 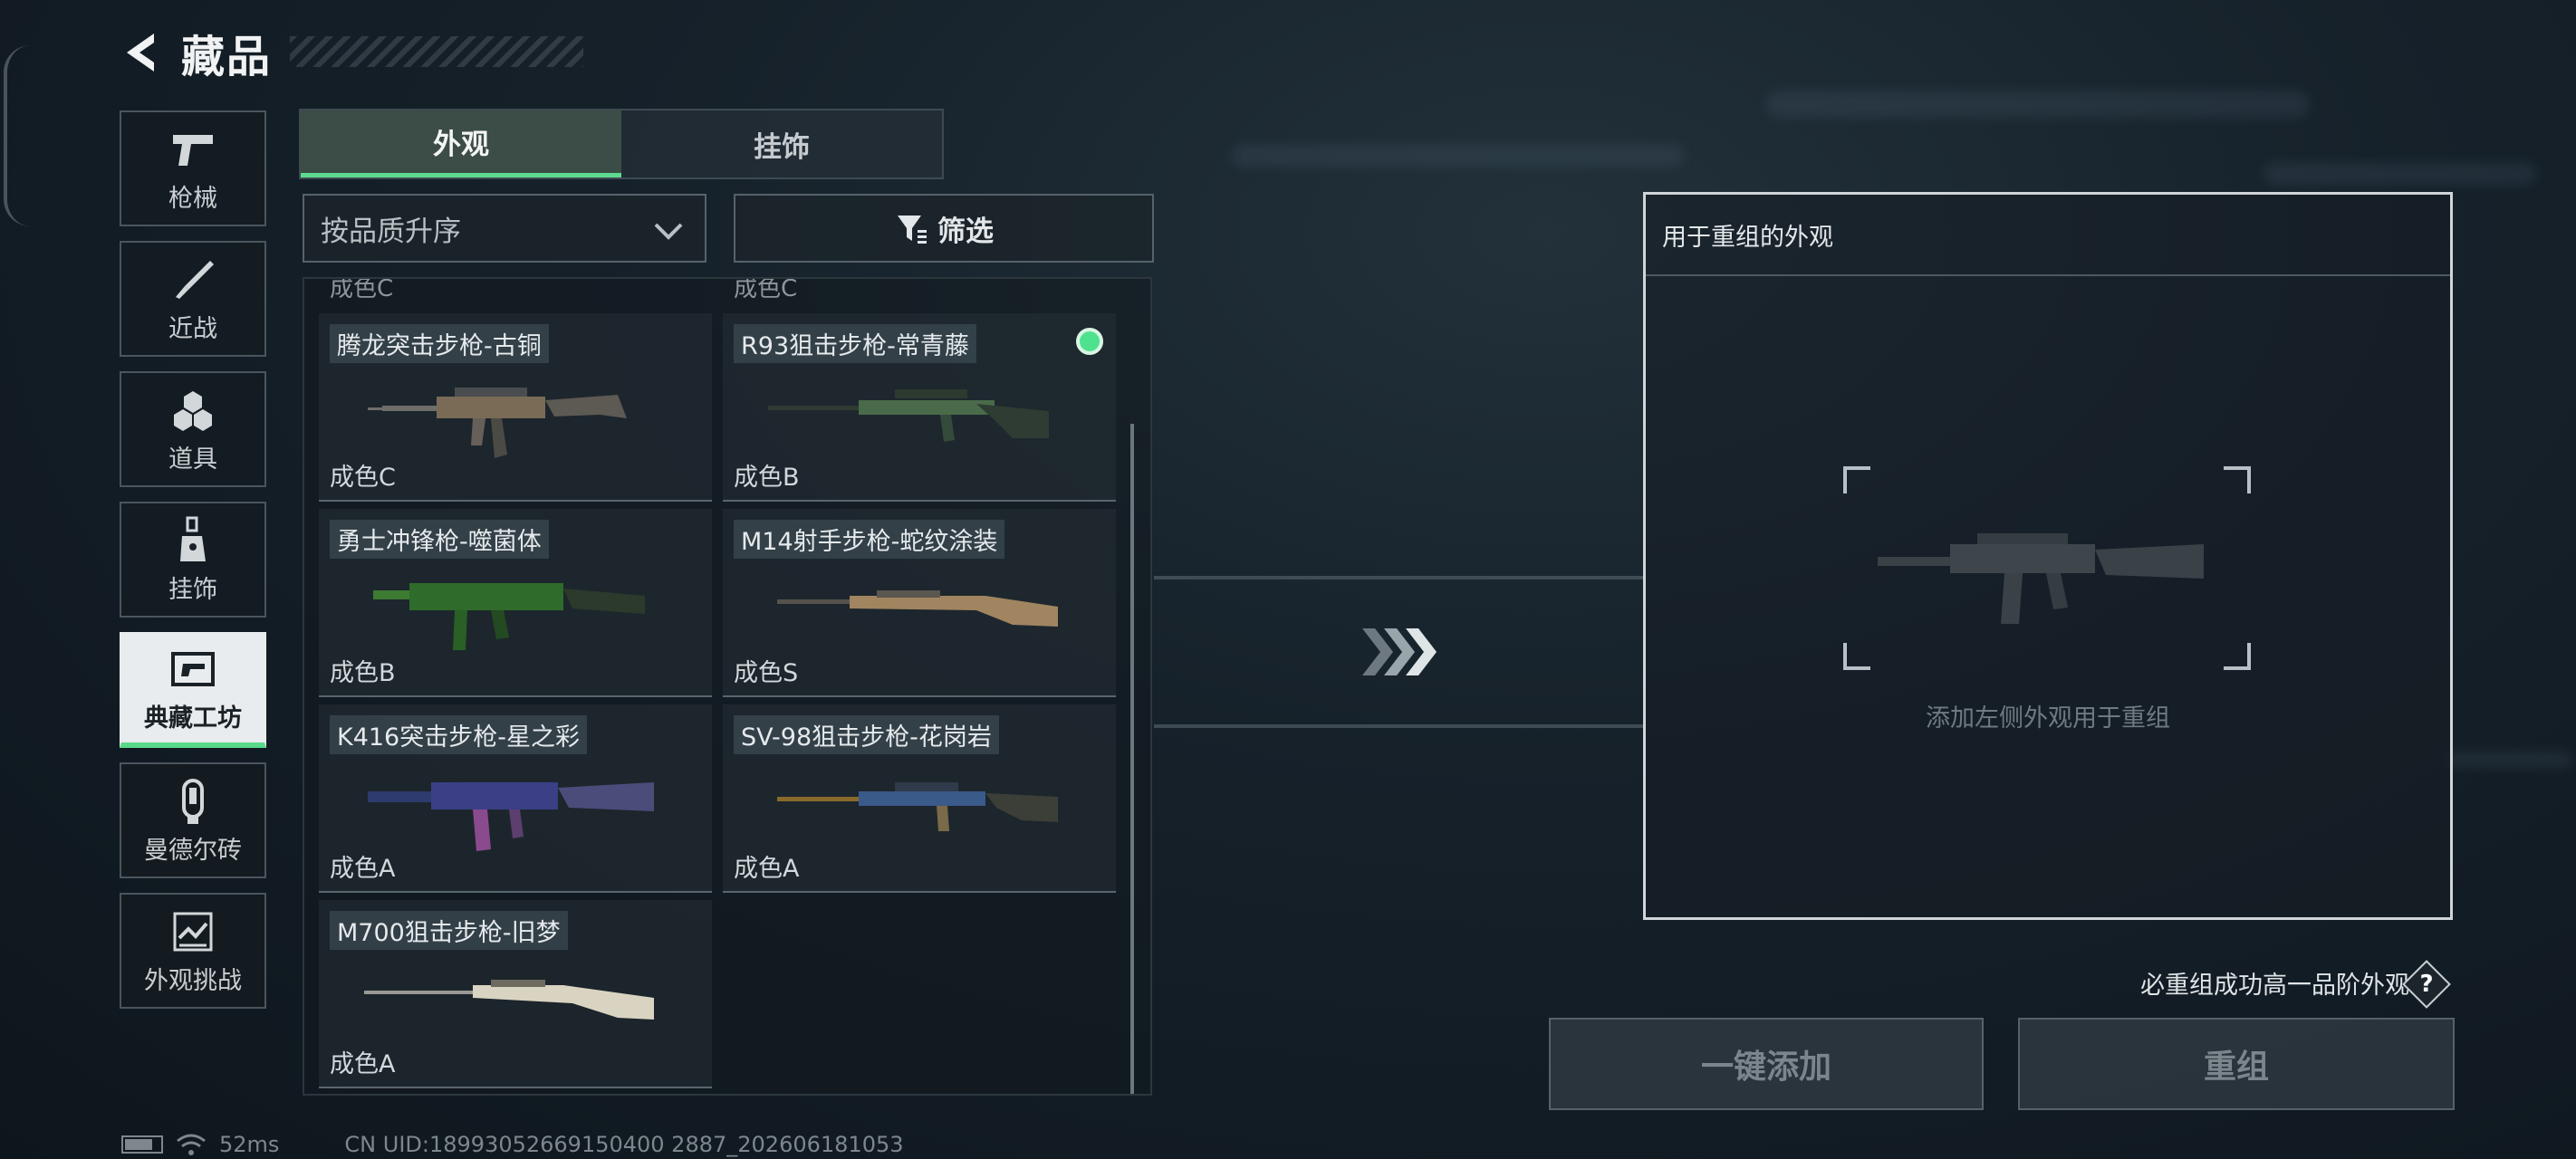 What do you see at coordinates (2236, 1068) in the screenshot?
I see `recompose-label: 重组` at bounding box center [2236, 1068].